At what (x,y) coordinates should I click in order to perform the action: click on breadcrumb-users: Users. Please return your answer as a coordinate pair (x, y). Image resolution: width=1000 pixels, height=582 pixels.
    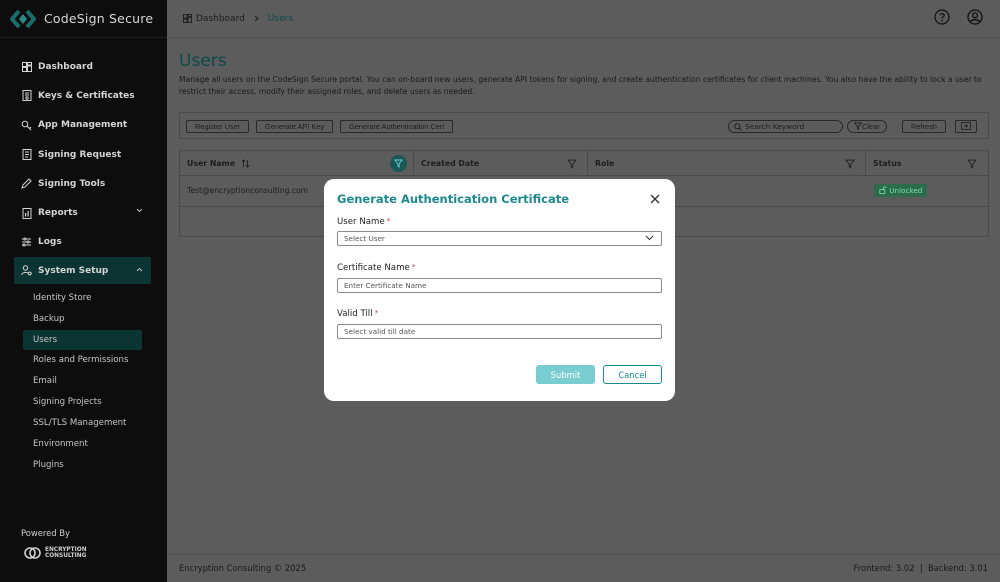
    Looking at the image, I should click on (280, 18).